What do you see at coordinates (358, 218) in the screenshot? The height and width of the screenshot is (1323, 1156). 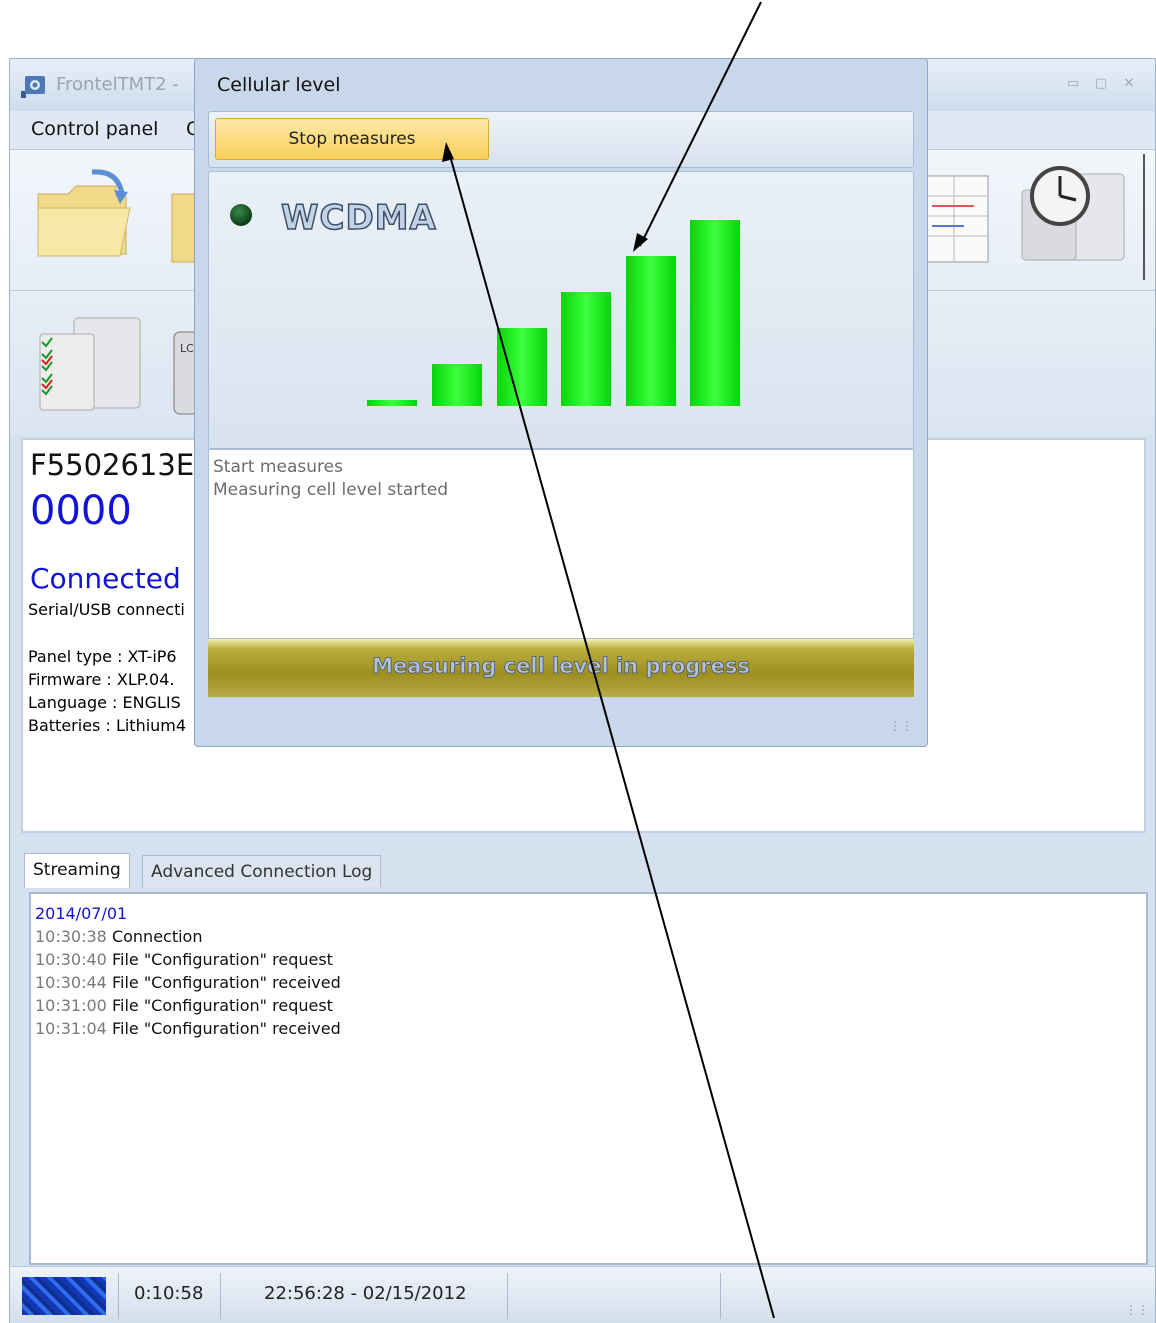 I see `network-technology: WCDMA` at bounding box center [358, 218].